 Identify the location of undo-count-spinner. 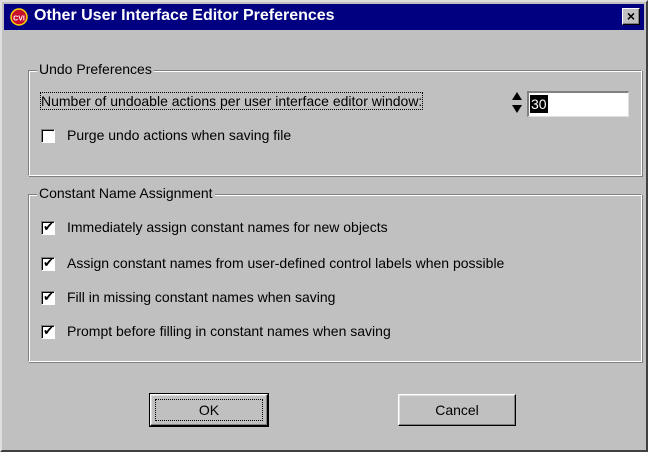
(517, 103).